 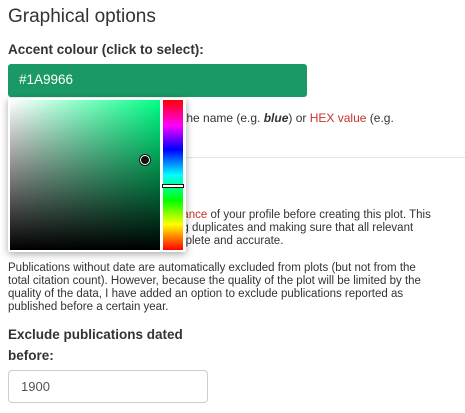 What do you see at coordinates (320, 157) in the screenshot?
I see `section-divider` at bounding box center [320, 157].